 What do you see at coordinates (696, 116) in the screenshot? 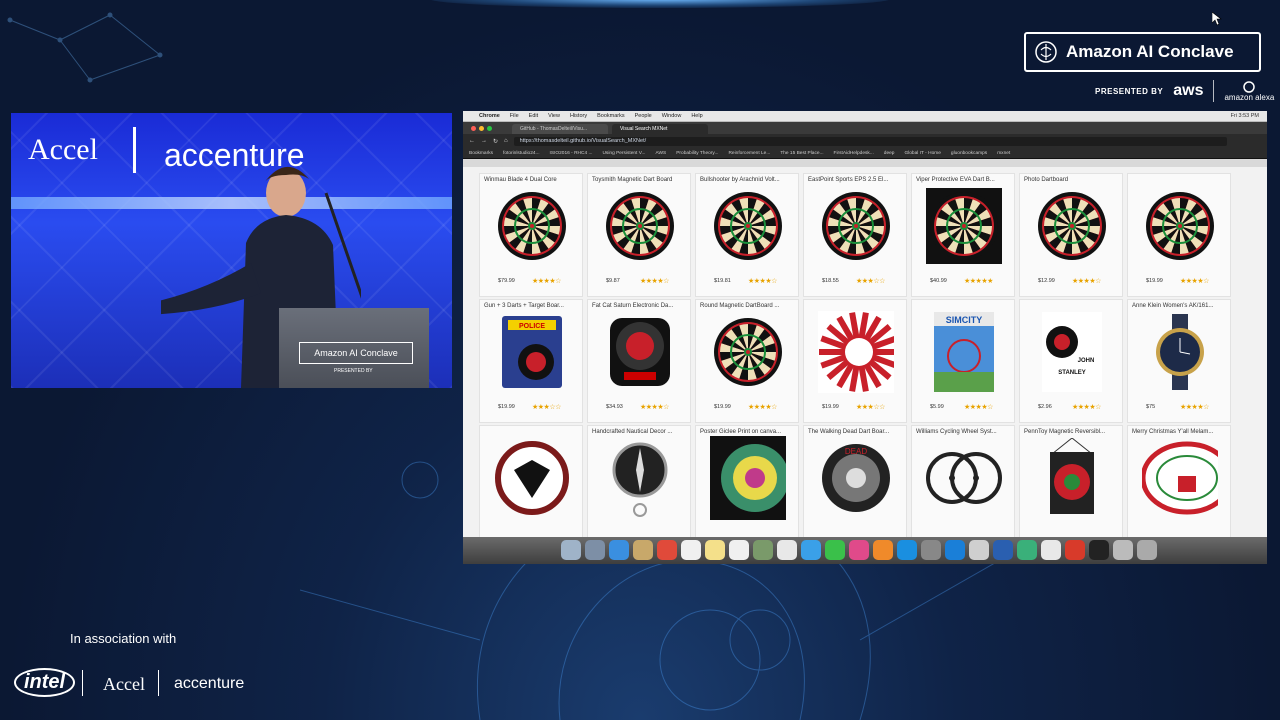
I see `menu-help: Help` at bounding box center [696, 116].